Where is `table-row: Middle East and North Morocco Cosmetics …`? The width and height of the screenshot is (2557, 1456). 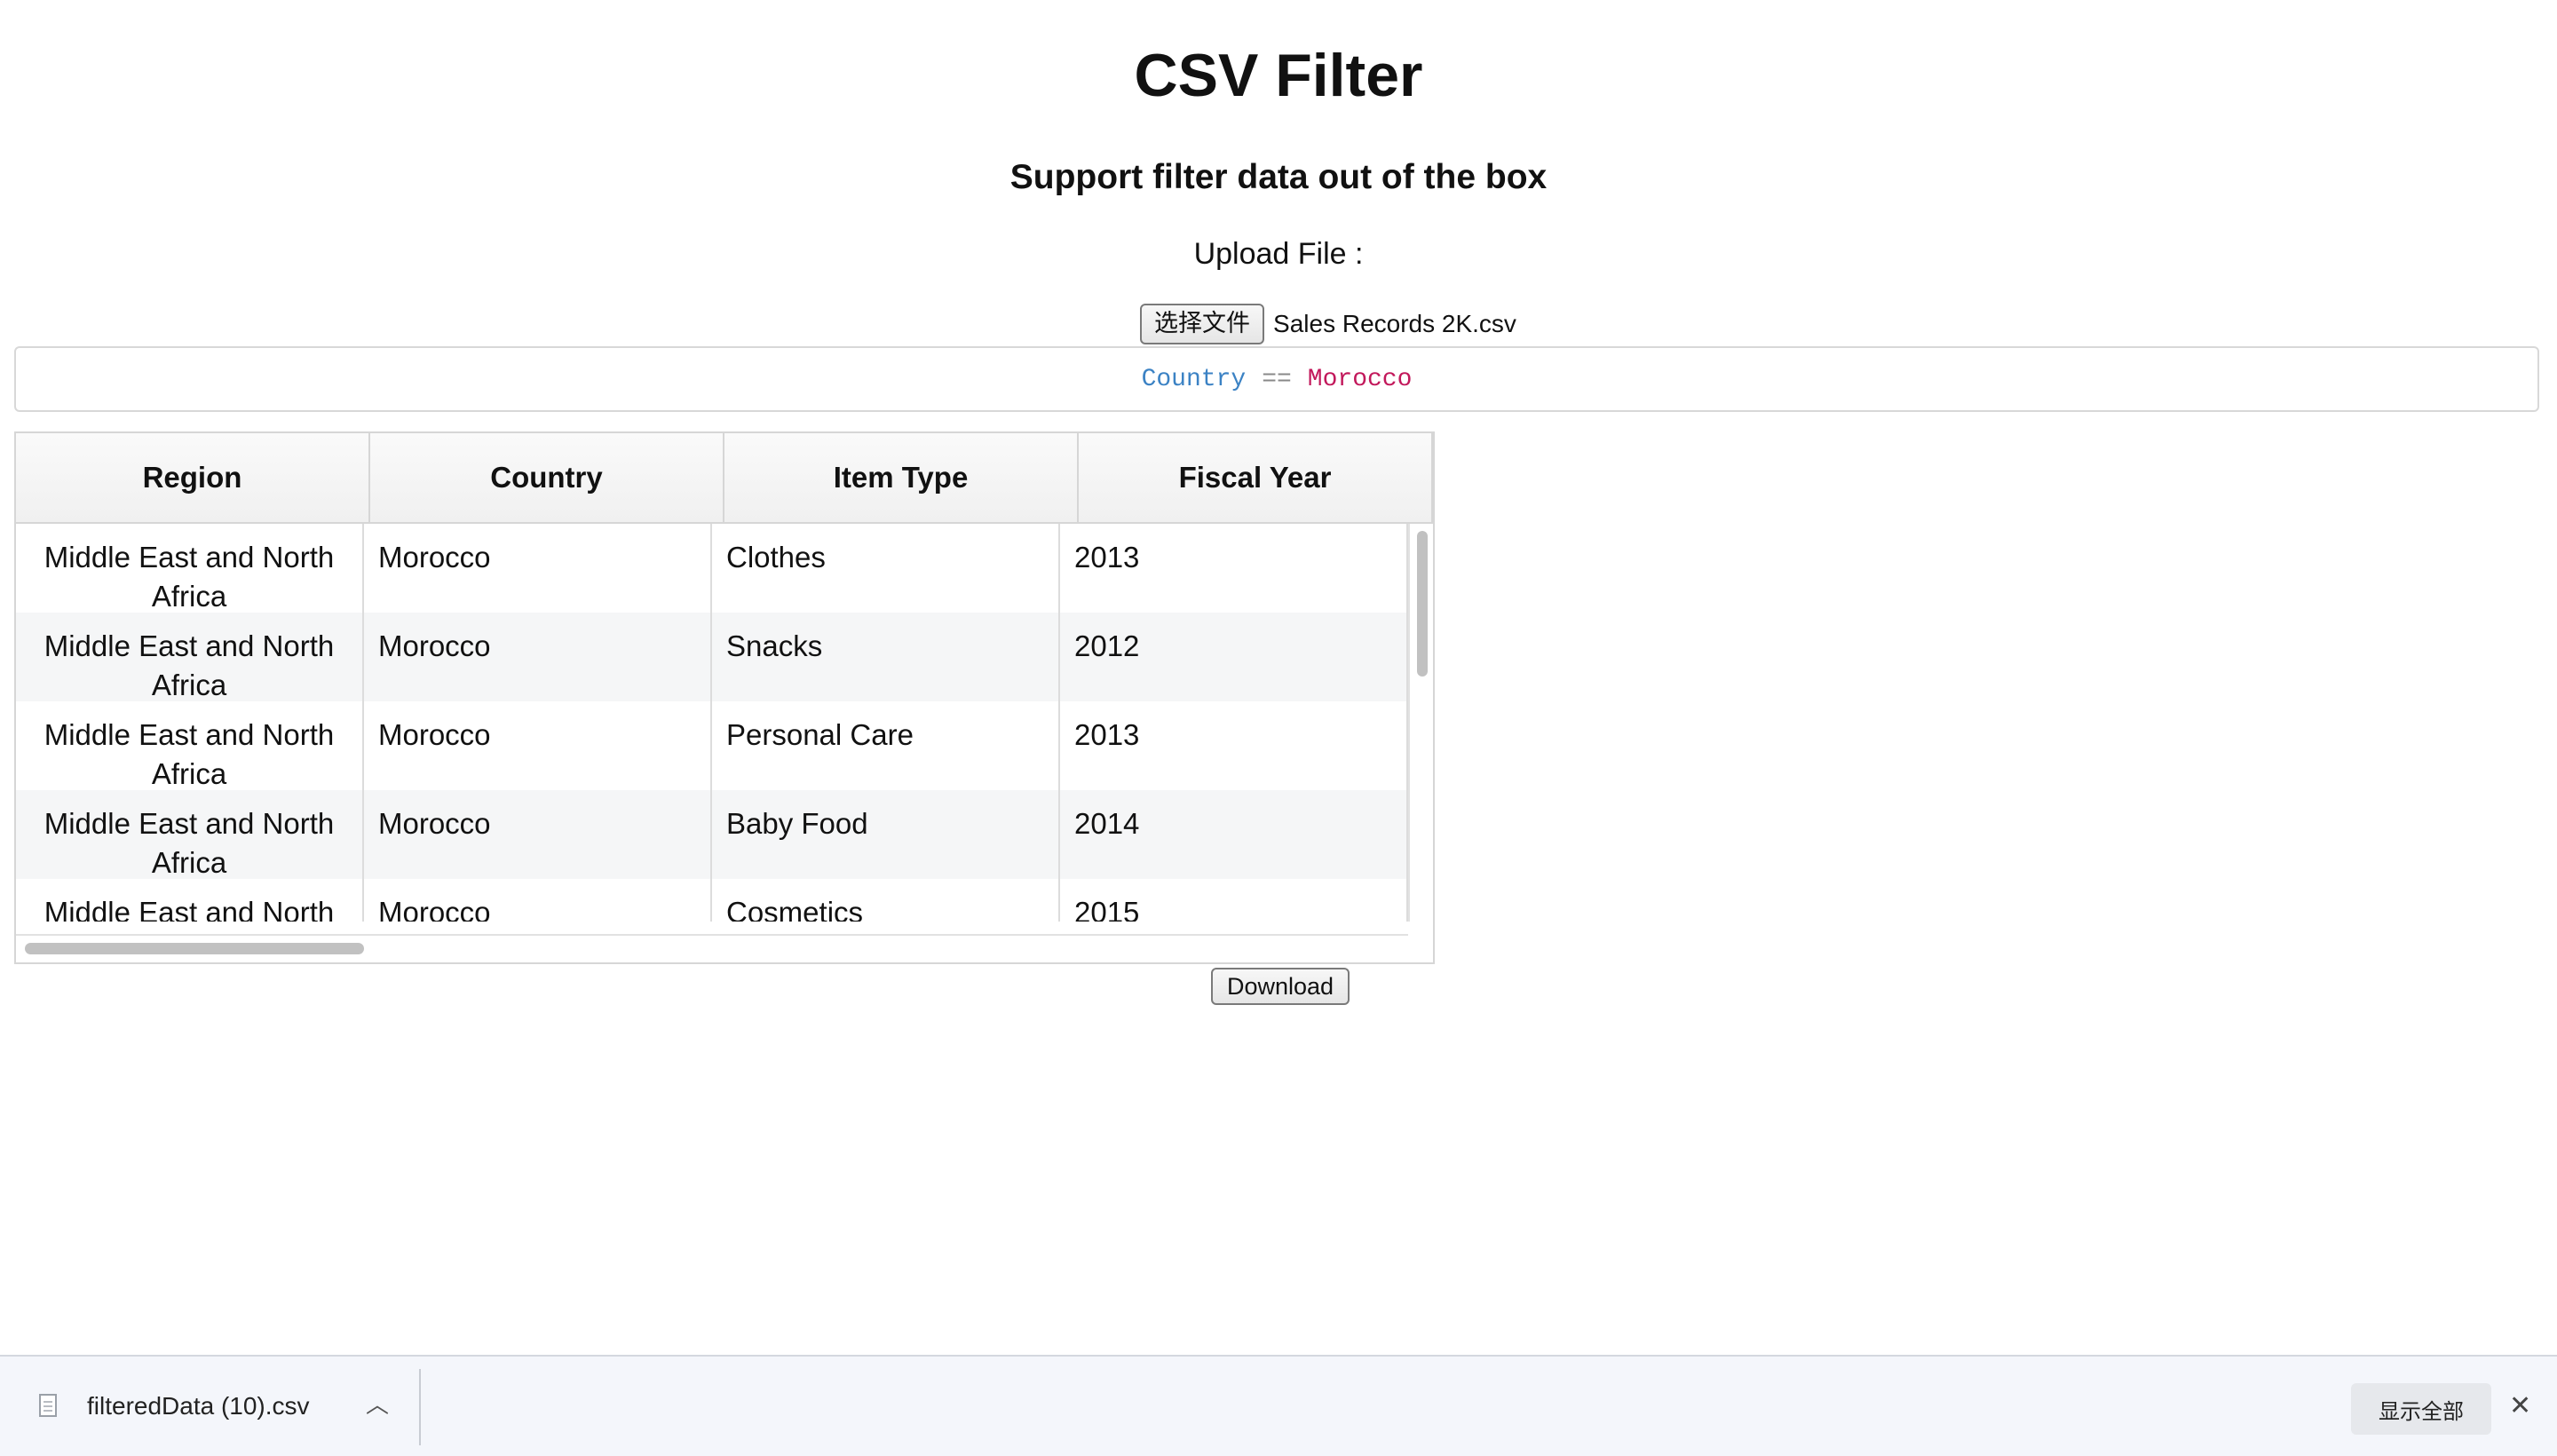 table-row: Middle East and North Morocco Cosmetics … is located at coordinates (712, 900).